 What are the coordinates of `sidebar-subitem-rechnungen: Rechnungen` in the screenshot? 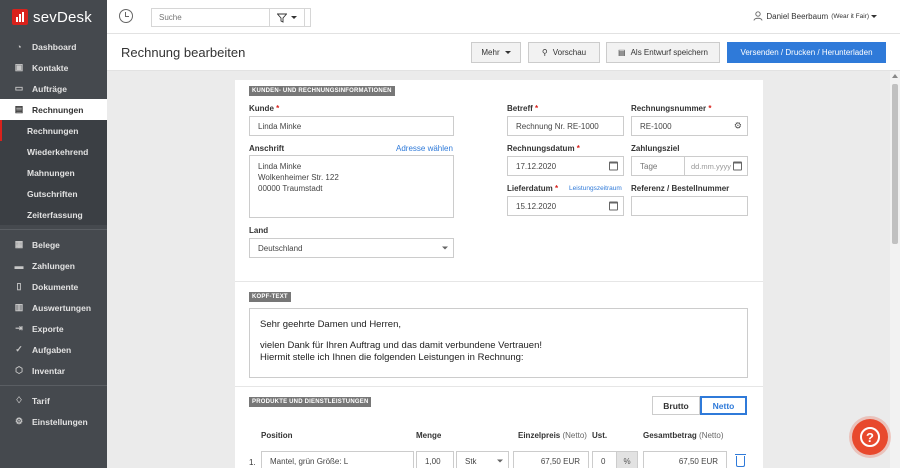 It's located at (53, 130).